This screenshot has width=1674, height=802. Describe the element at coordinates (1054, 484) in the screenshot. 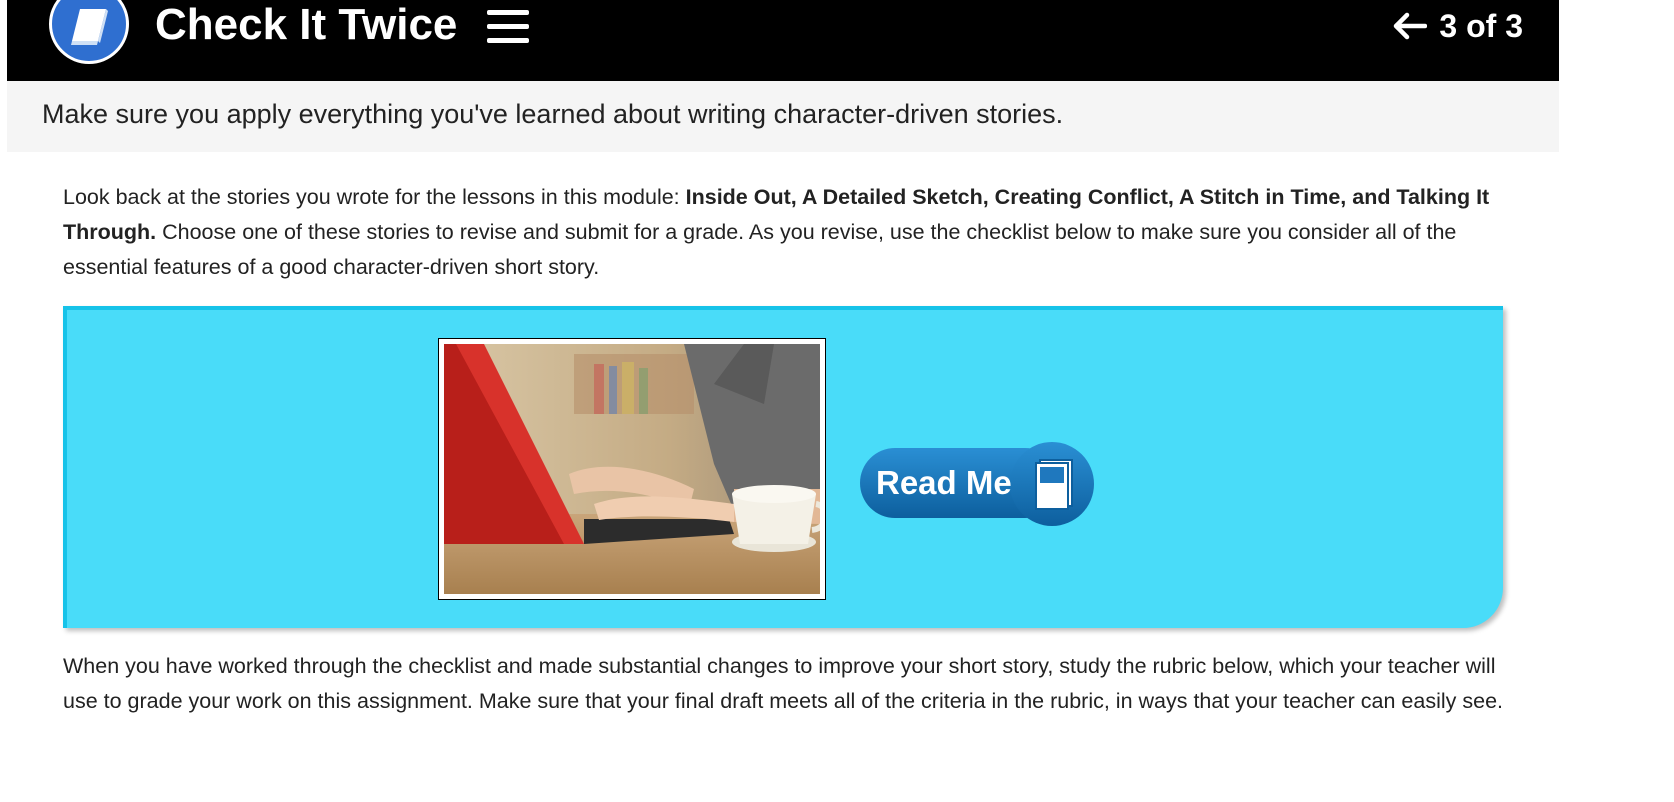

I see `book-icon` at that location.